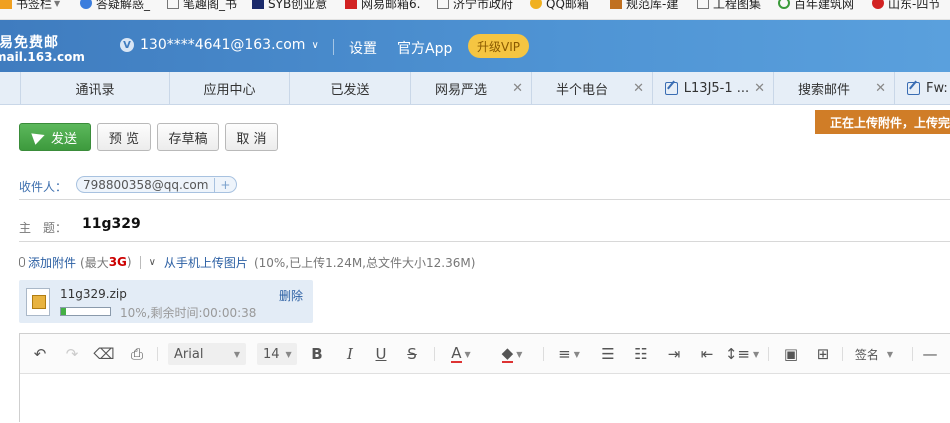 The image size is (950, 423). I want to click on horizontal-rule-icon: —, so click(930, 354).